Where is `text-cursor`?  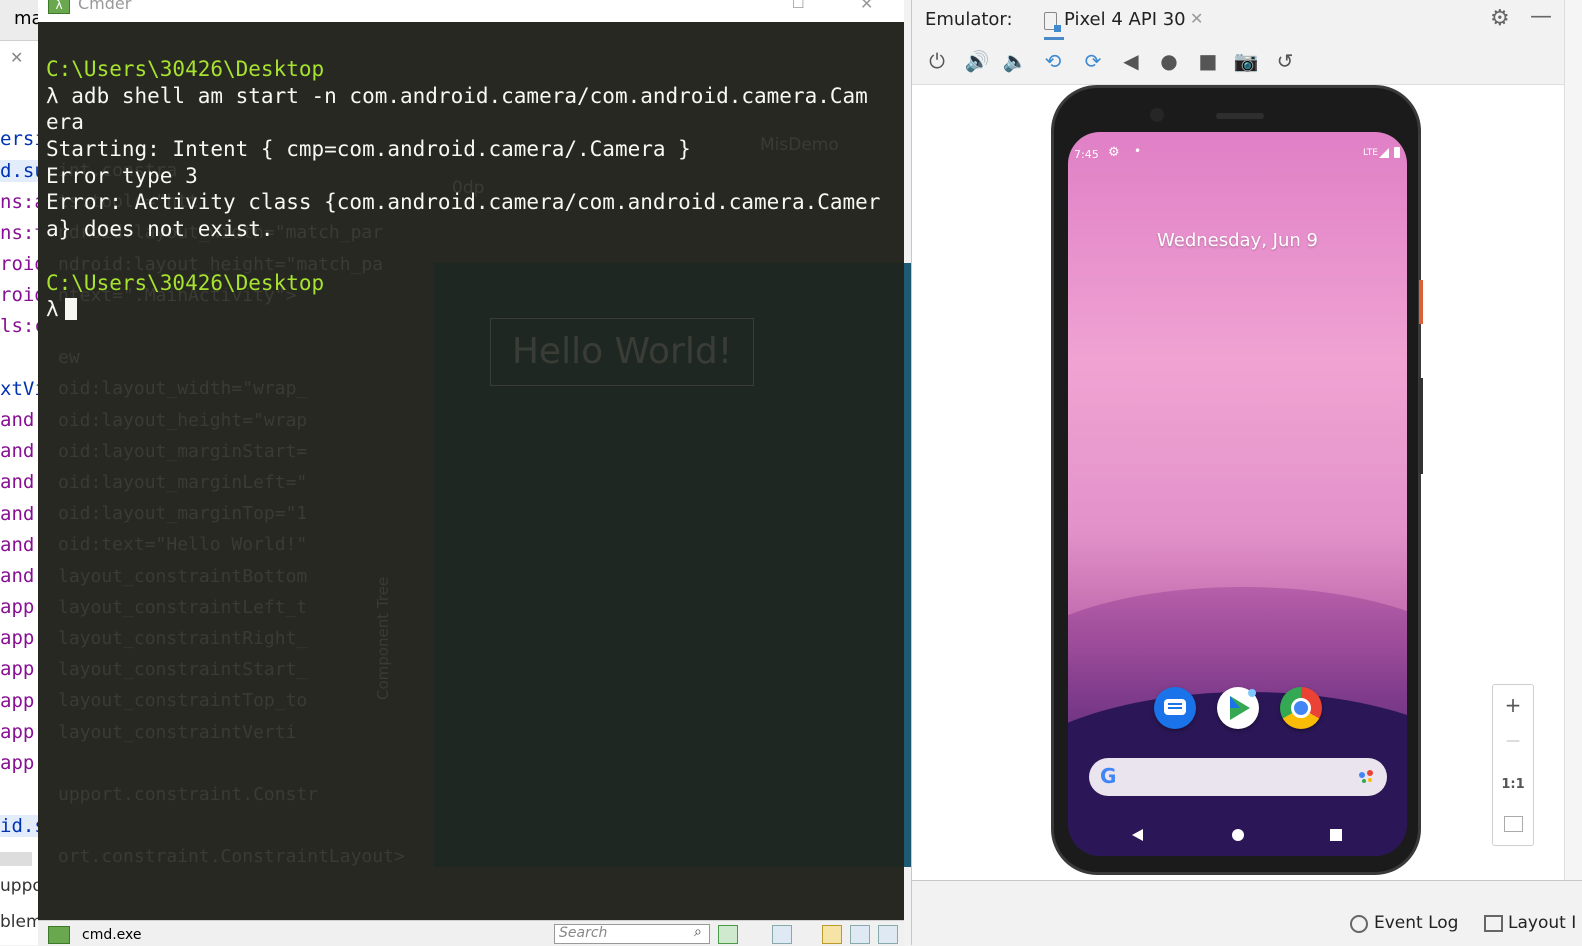 text-cursor is located at coordinates (70, 309).